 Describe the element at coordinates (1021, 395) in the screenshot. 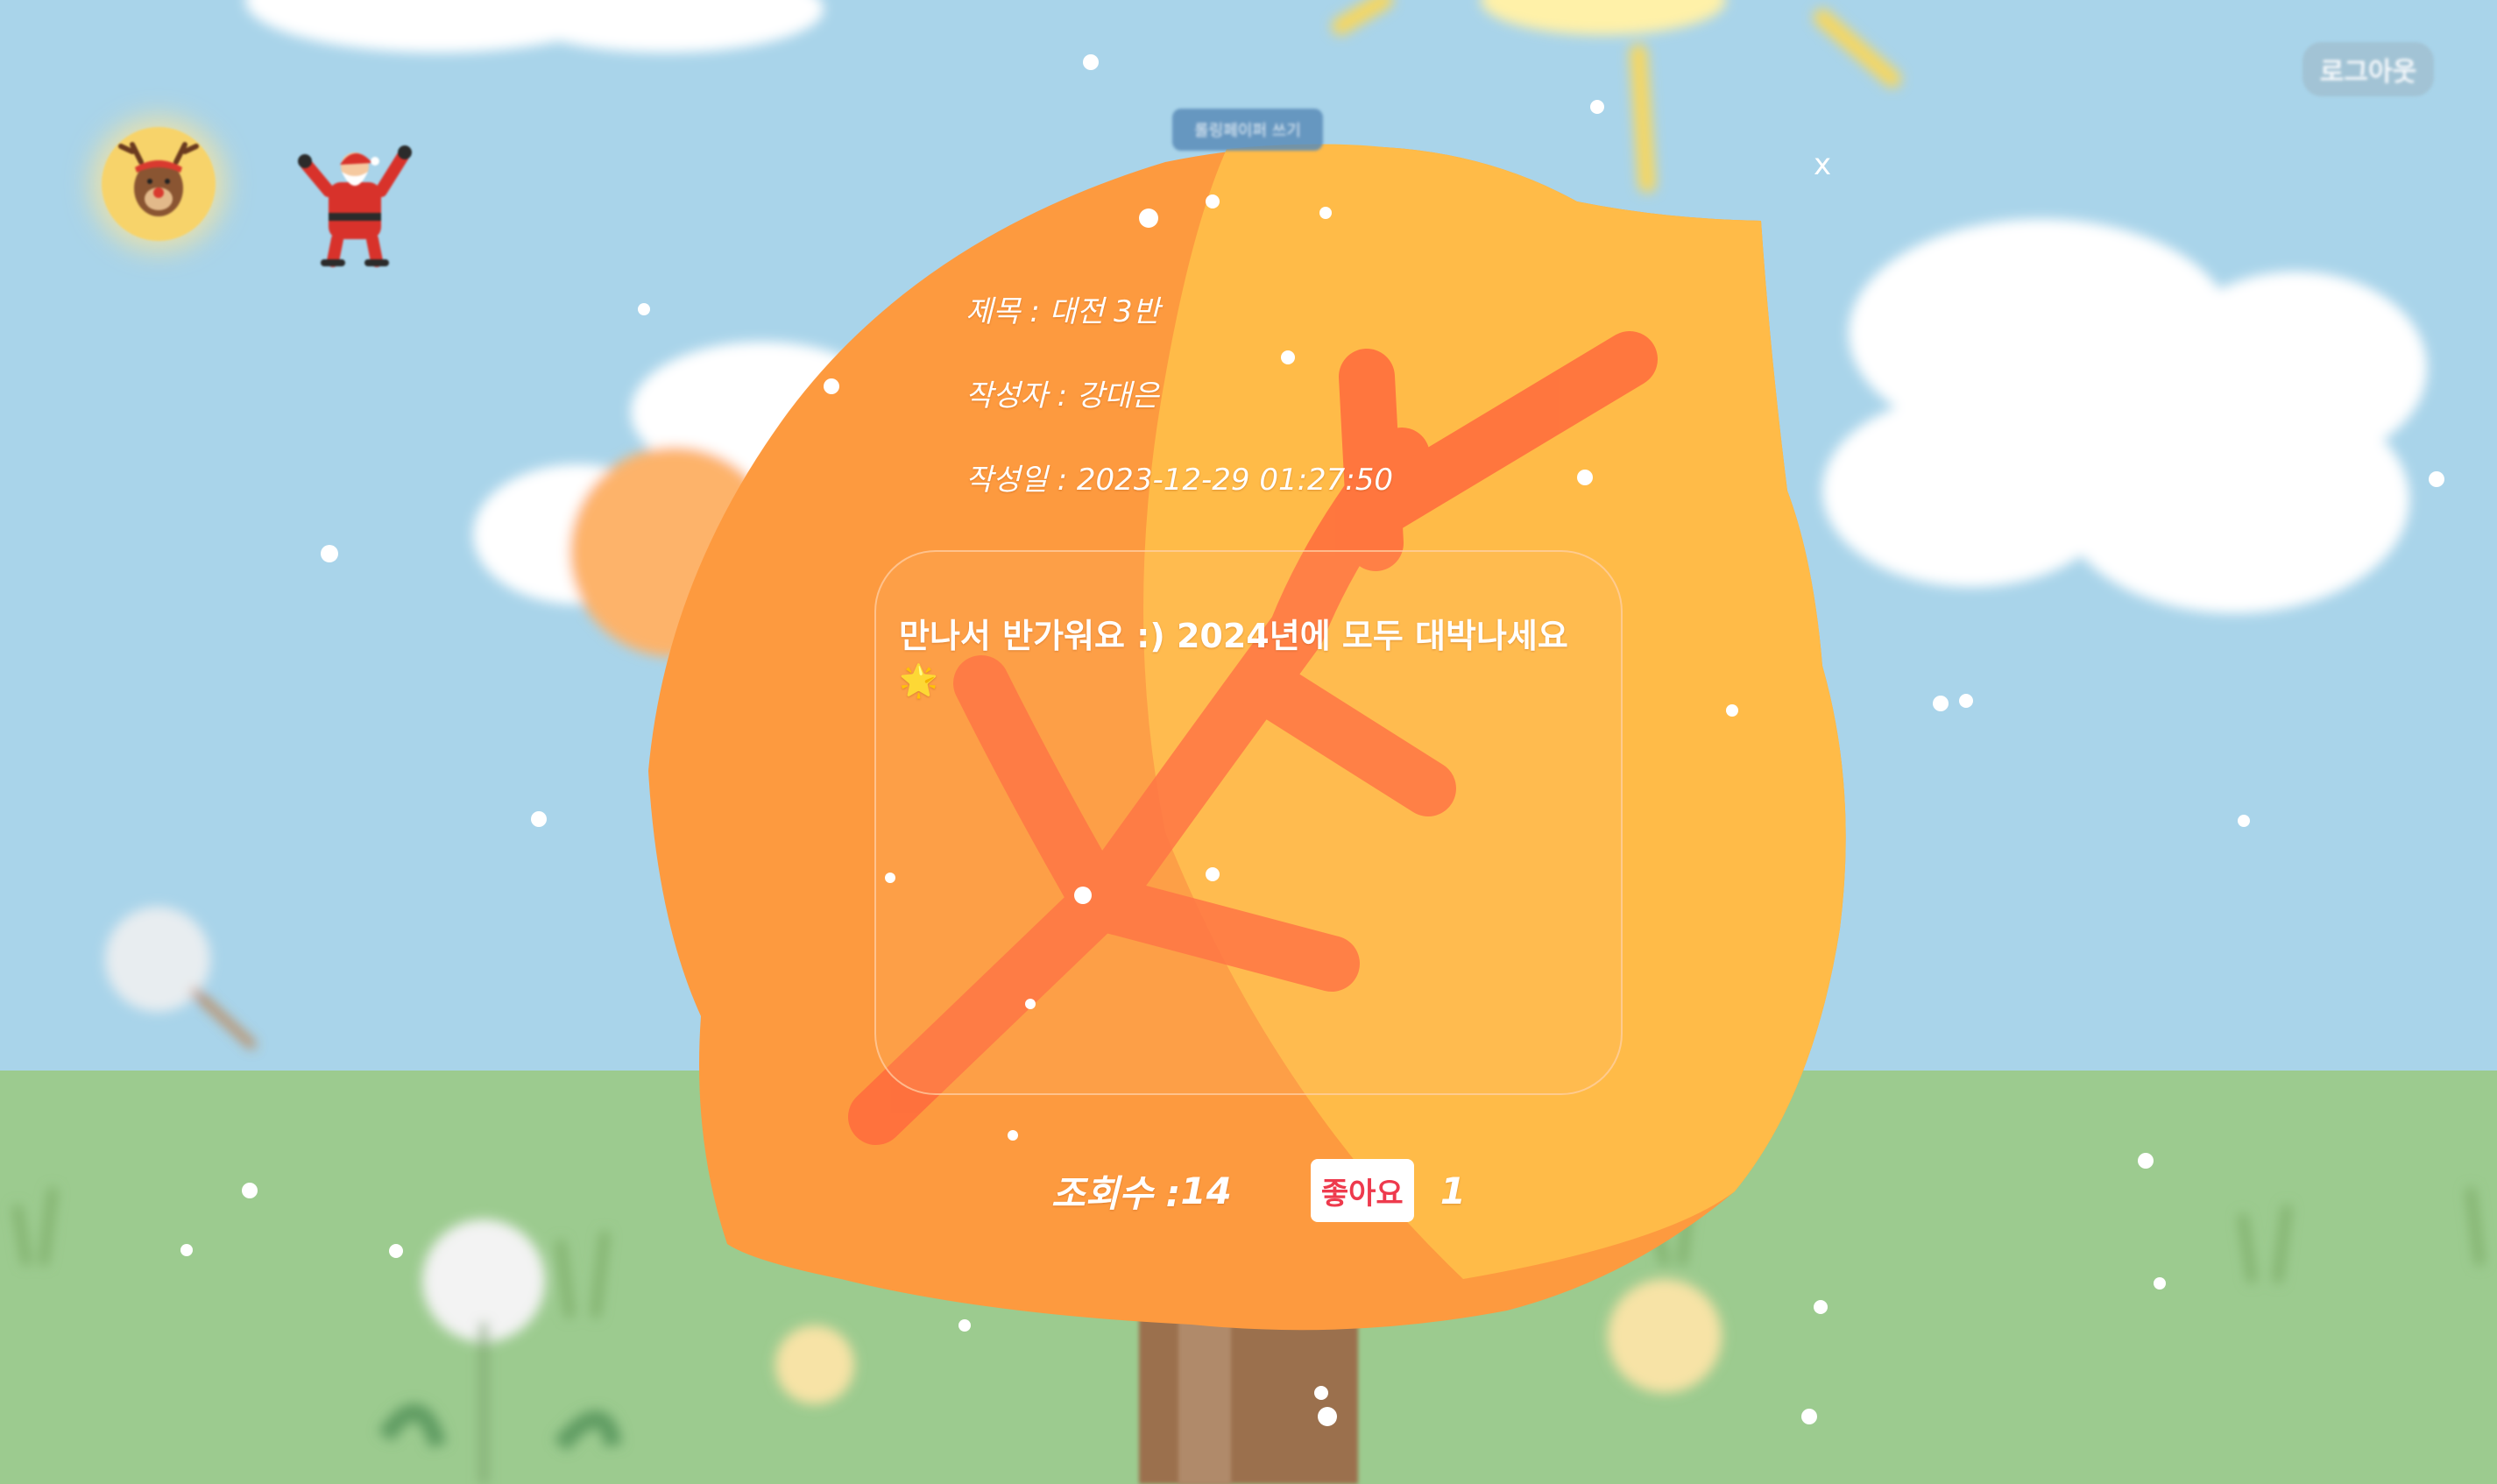

I see `author-label: 작성자 :` at that location.